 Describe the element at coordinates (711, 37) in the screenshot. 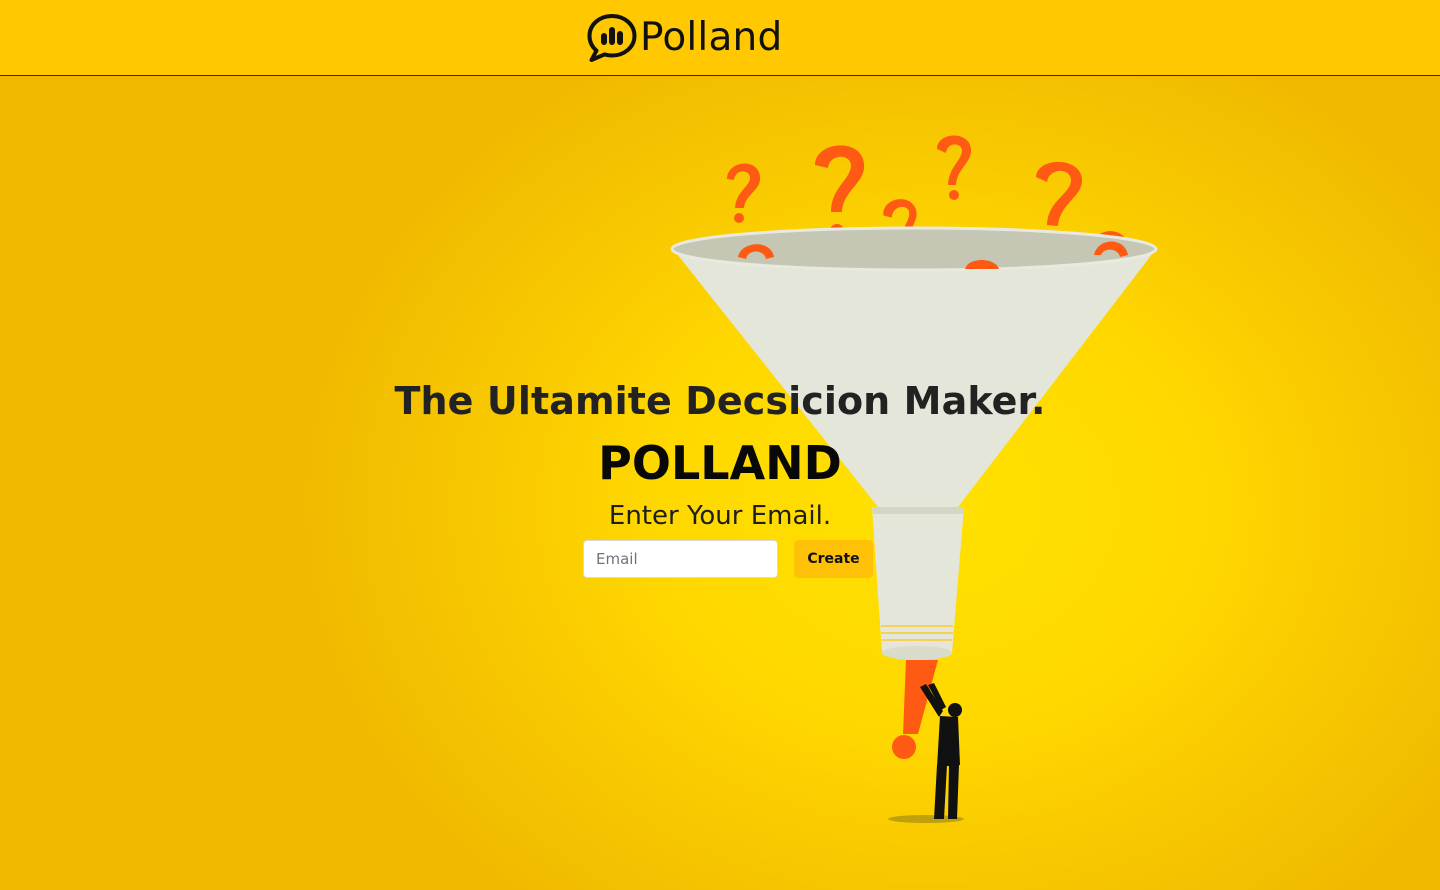

I see `brand-name: Polland` at that location.